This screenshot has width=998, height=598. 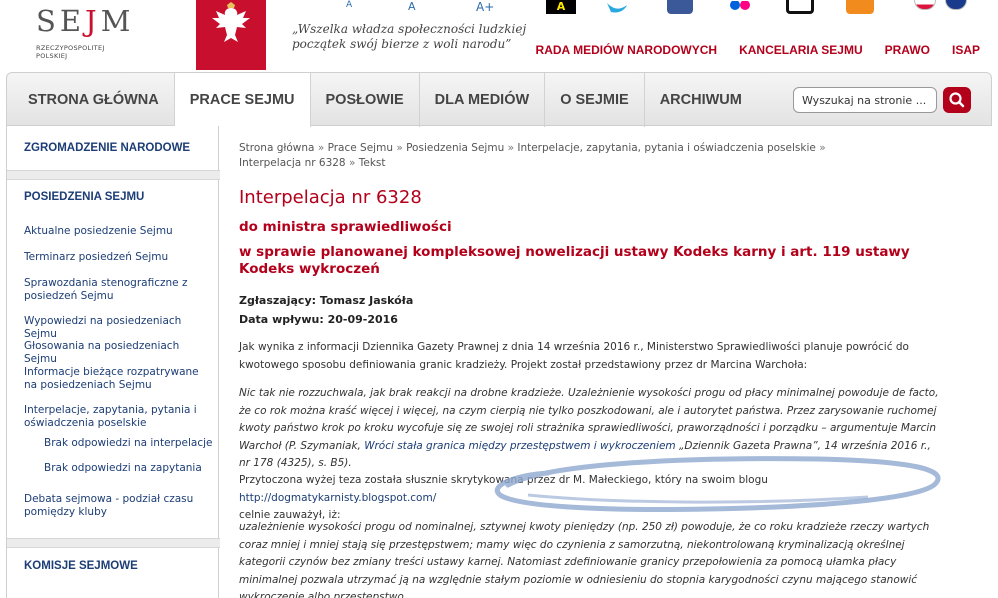 I want to click on search-icon, so click(x=957, y=100).